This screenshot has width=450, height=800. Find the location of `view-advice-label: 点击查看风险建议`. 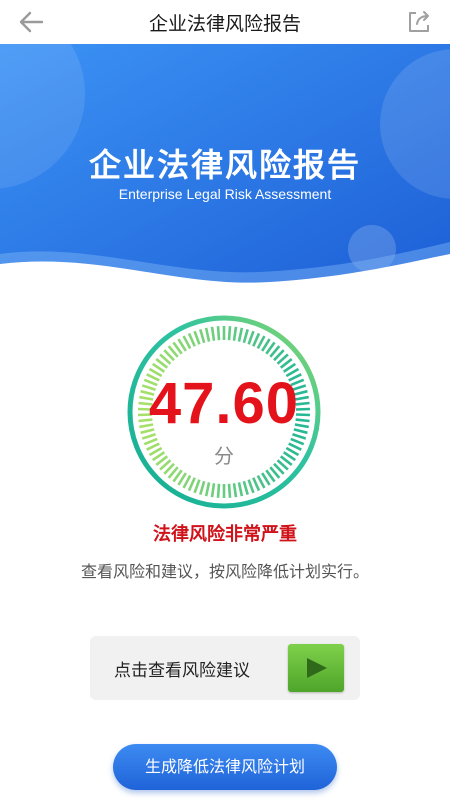

view-advice-label: 点击查看风险建议 is located at coordinates (182, 671).